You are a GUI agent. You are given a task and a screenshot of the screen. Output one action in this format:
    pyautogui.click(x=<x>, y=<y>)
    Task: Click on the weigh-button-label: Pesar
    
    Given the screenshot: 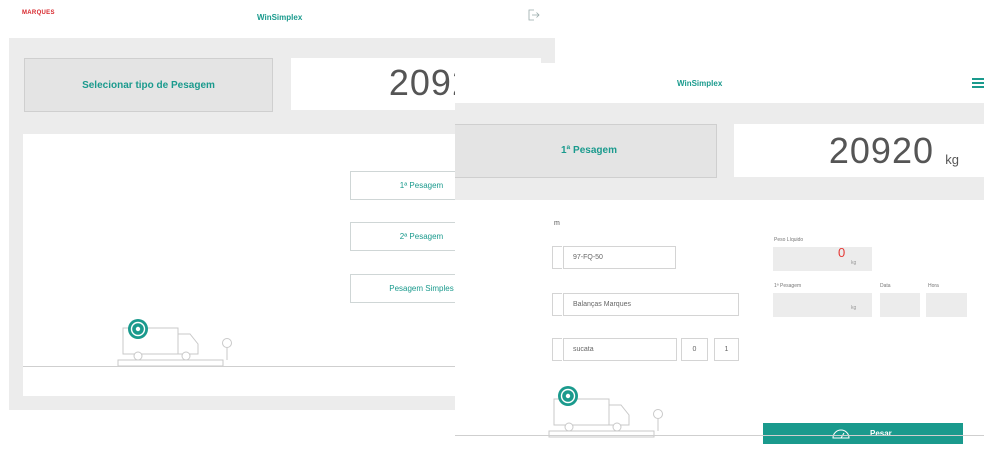 What is the action you would take?
    pyautogui.click(x=881, y=433)
    